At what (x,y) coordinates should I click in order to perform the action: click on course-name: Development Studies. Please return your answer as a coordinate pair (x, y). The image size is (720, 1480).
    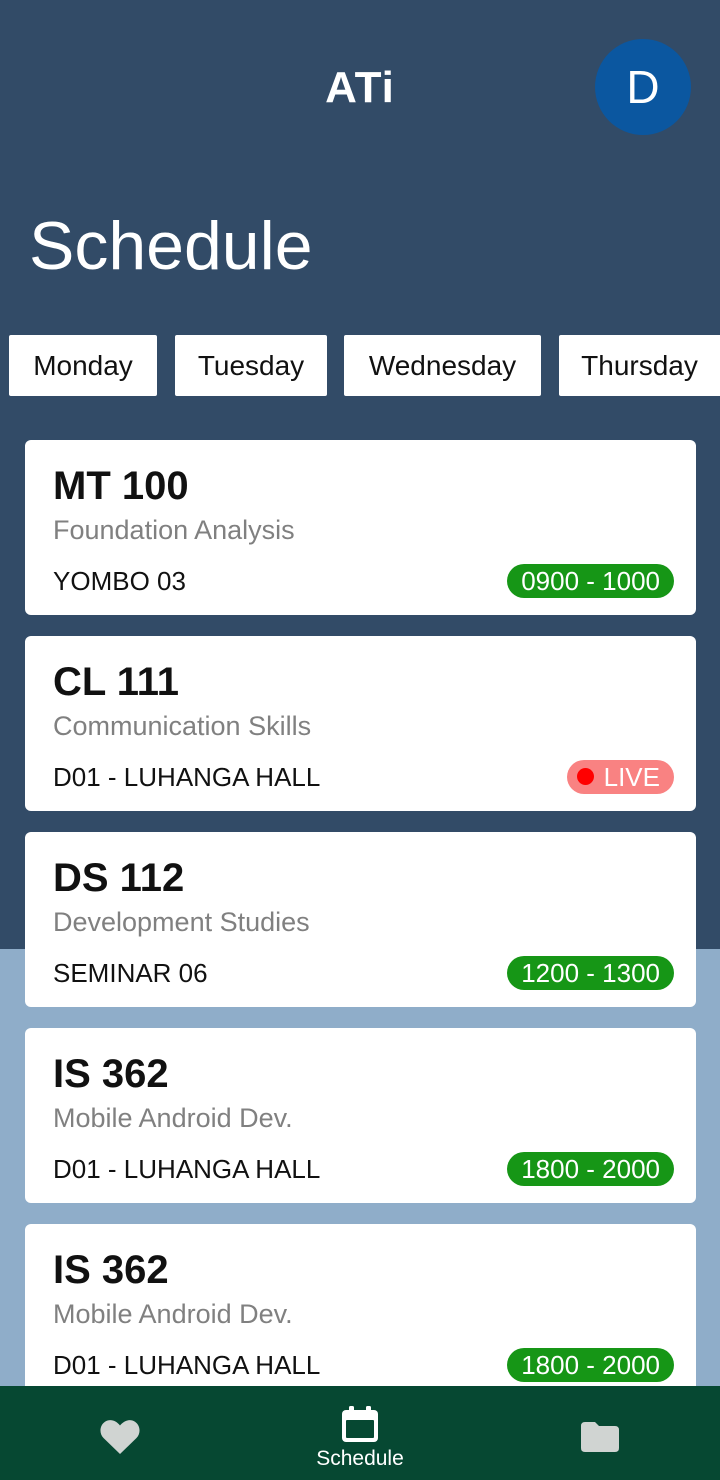
    Looking at the image, I should click on (181, 922).